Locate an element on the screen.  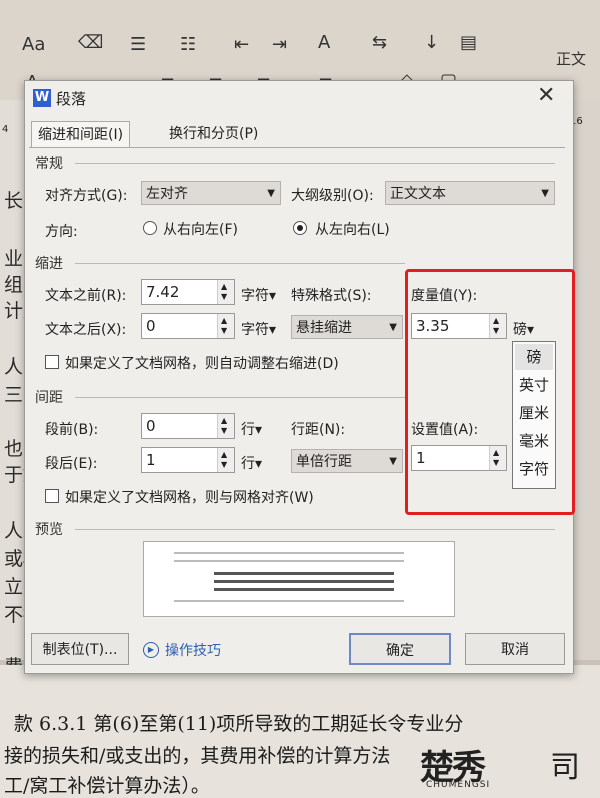
doc-line: 款 6.3.1 第(6)至第(11)项所导致的工期延长令专业分 is located at coordinates (239, 724).